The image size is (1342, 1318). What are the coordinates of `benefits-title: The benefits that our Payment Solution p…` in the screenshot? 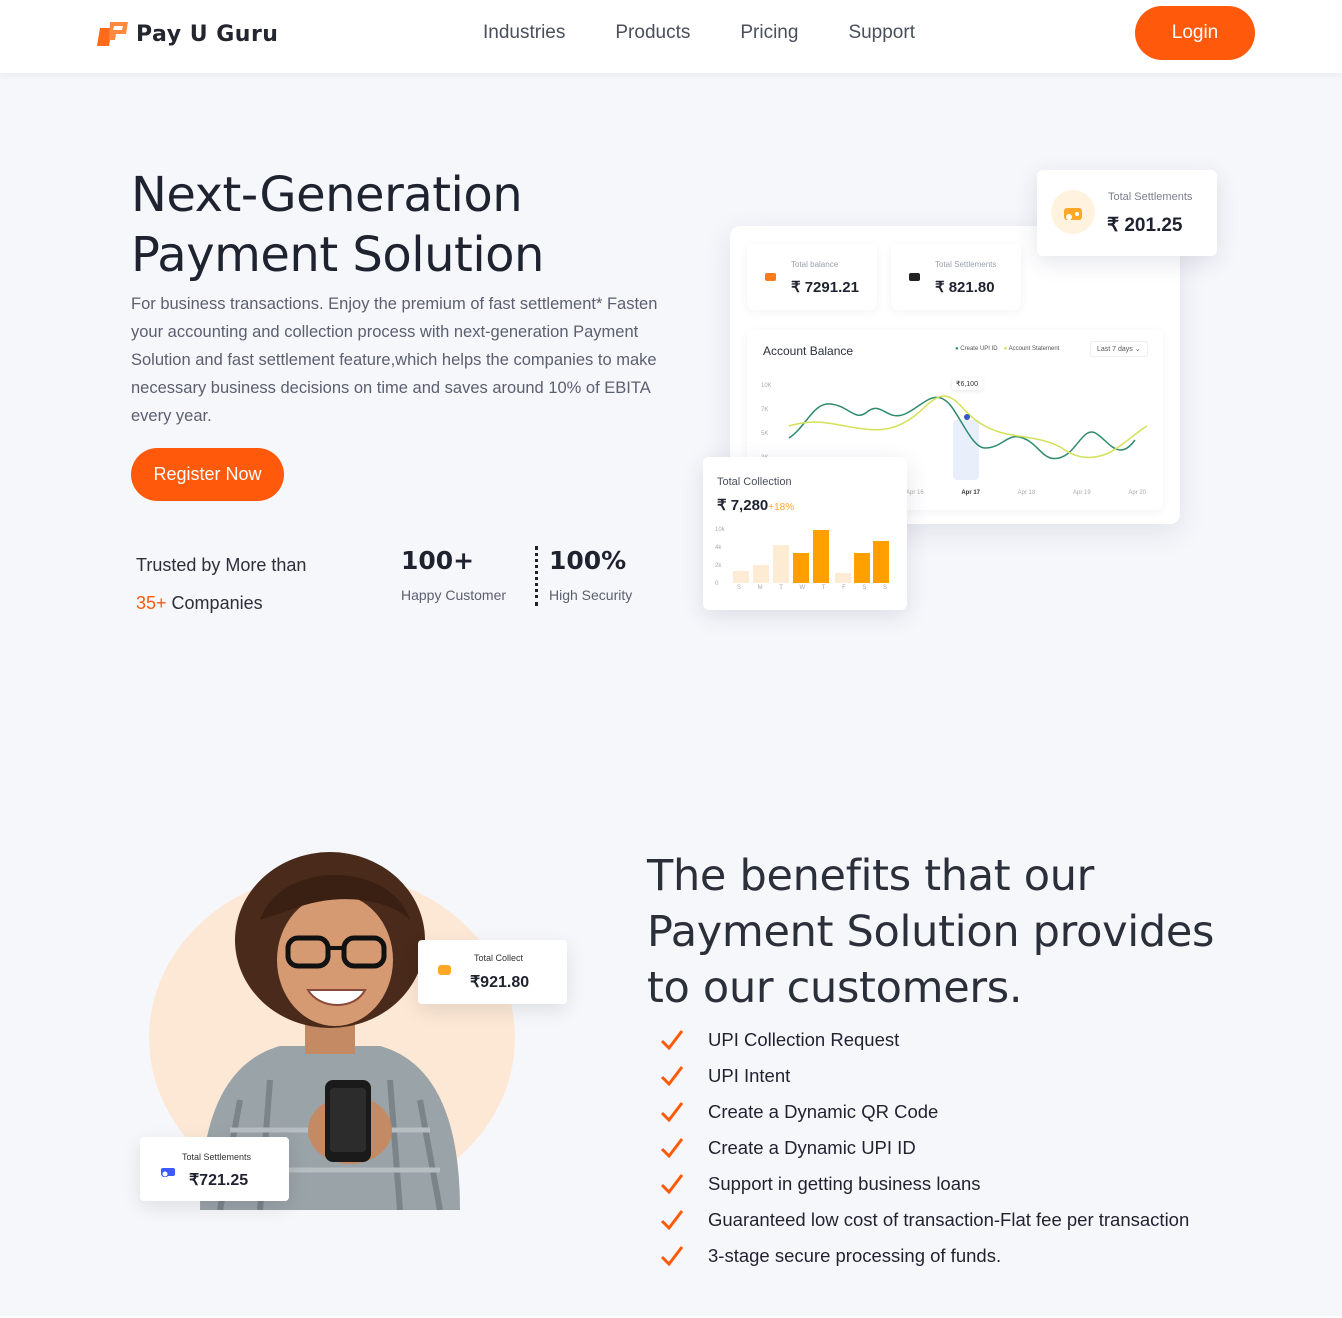 It's located at (947, 932).